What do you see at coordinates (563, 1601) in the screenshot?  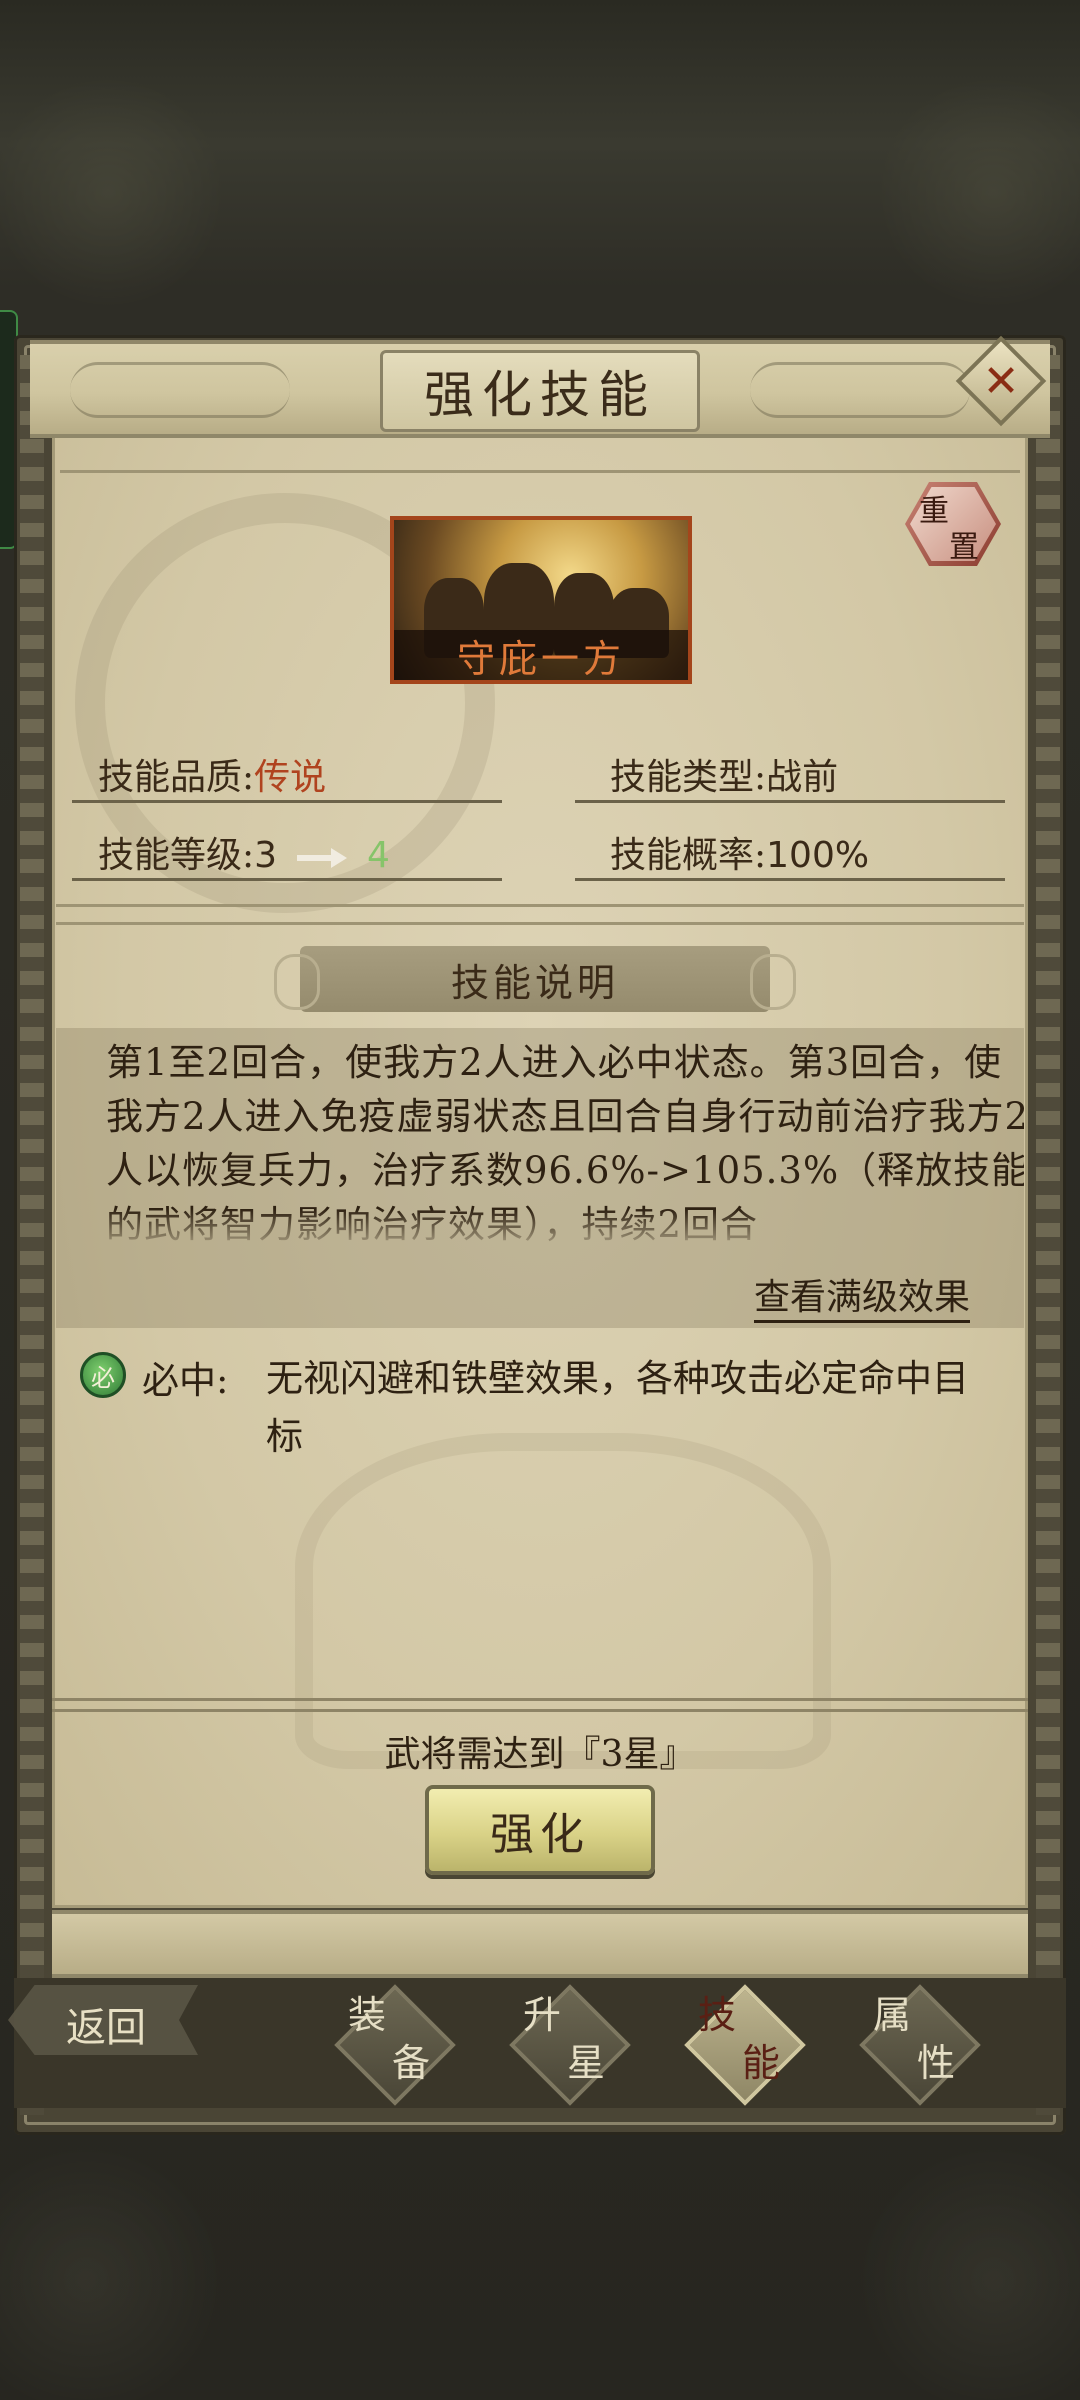 I see `background-ornament` at bounding box center [563, 1601].